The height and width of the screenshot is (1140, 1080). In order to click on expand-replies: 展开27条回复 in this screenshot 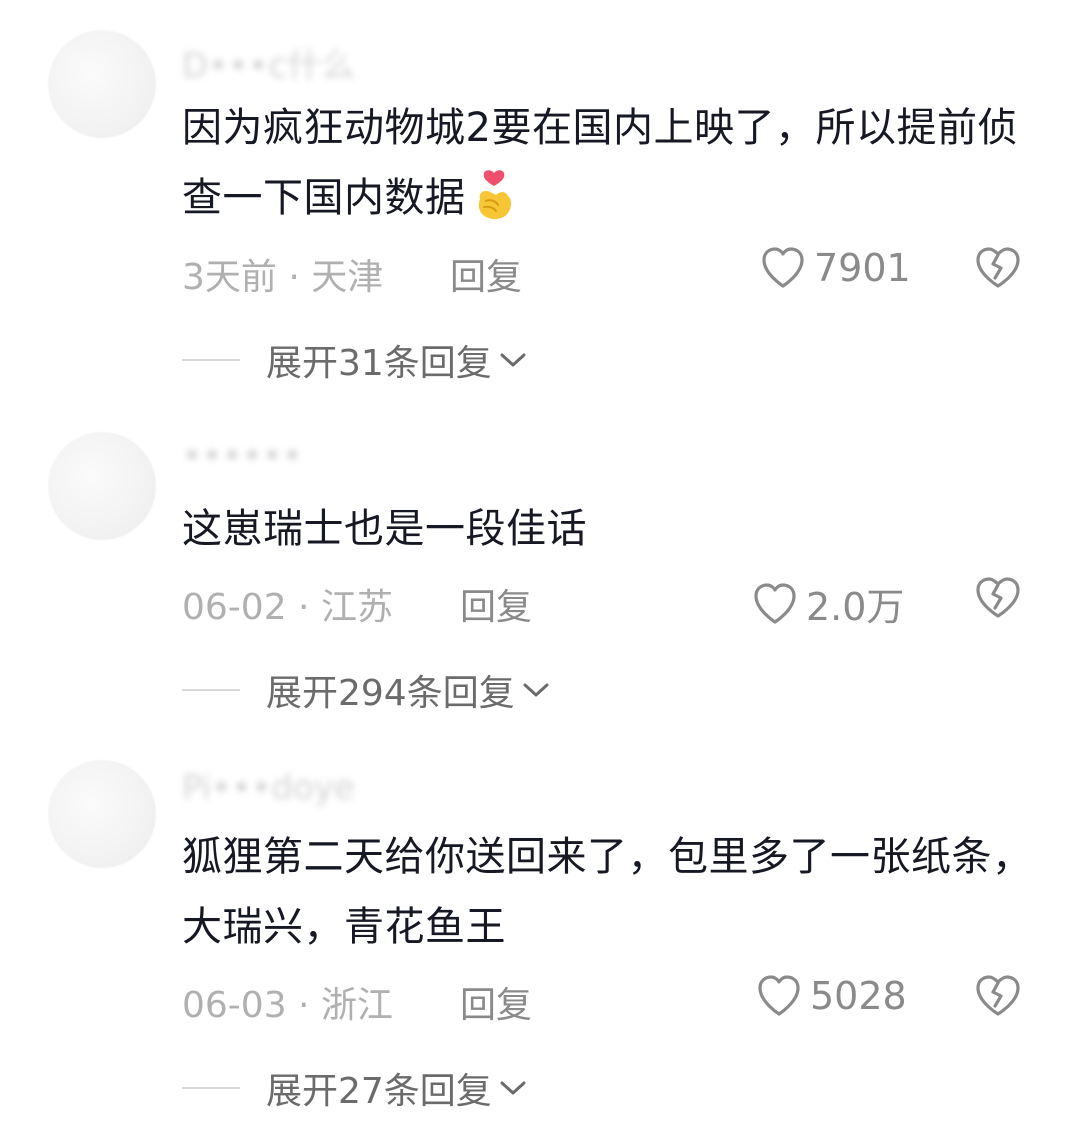, I will do `click(355, 1088)`.